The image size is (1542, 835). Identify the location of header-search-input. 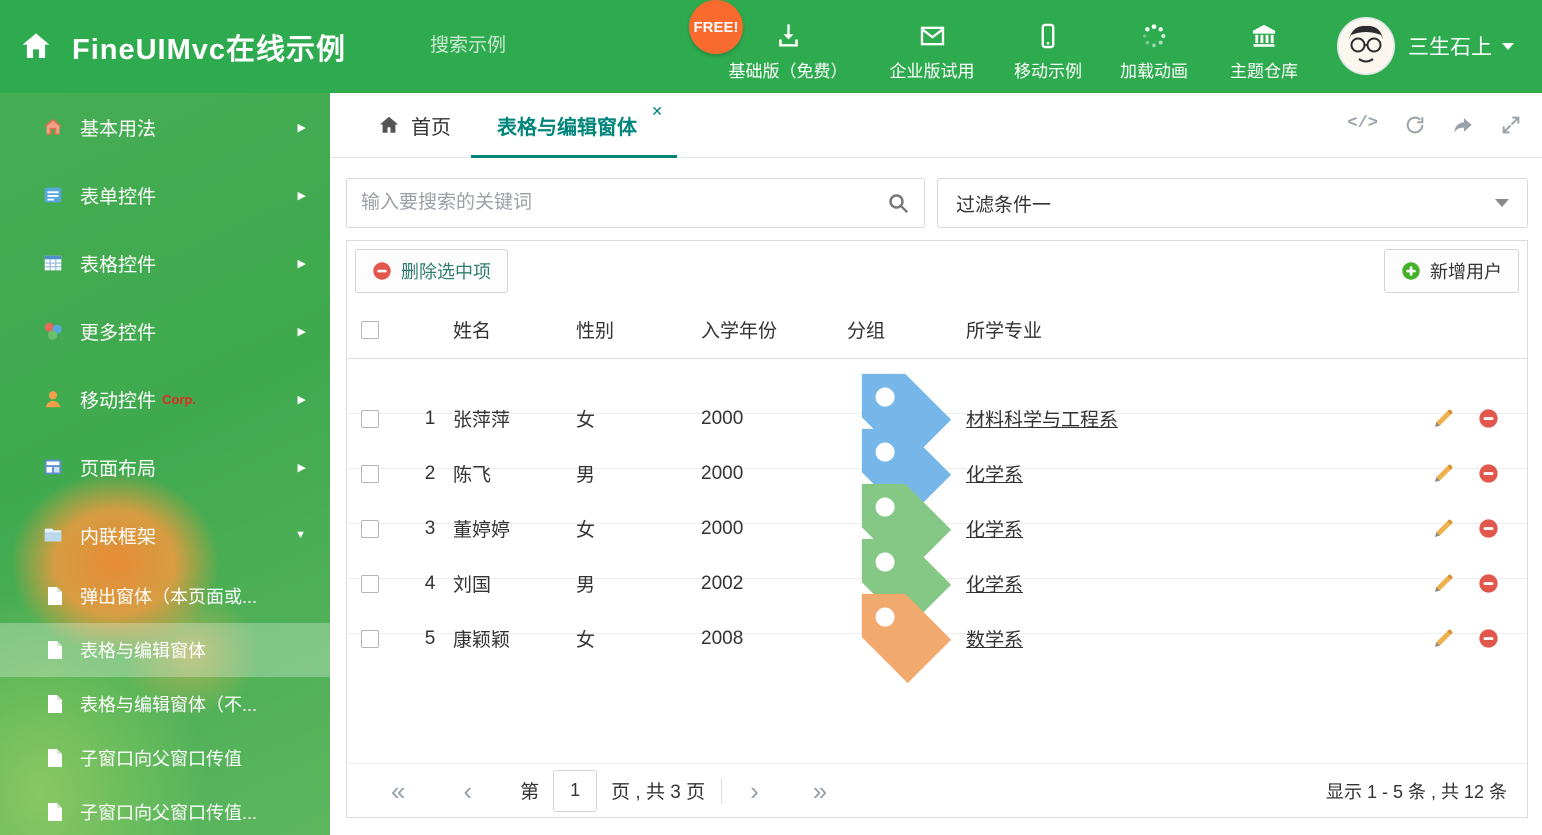
(552, 46).